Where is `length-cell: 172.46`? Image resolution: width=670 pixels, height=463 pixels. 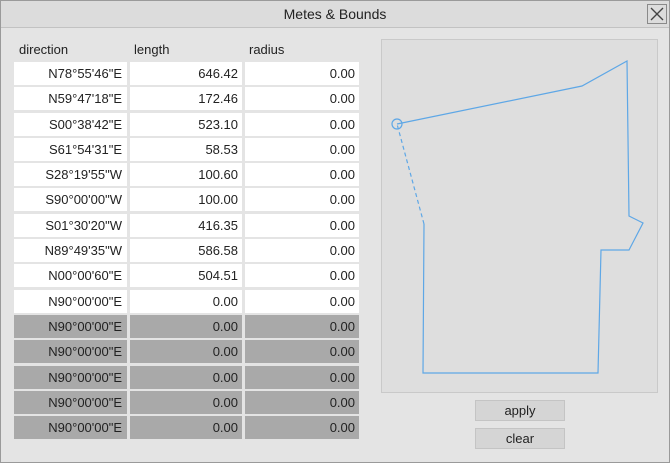
length-cell: 172.46 is located at coordinates (186, 99).